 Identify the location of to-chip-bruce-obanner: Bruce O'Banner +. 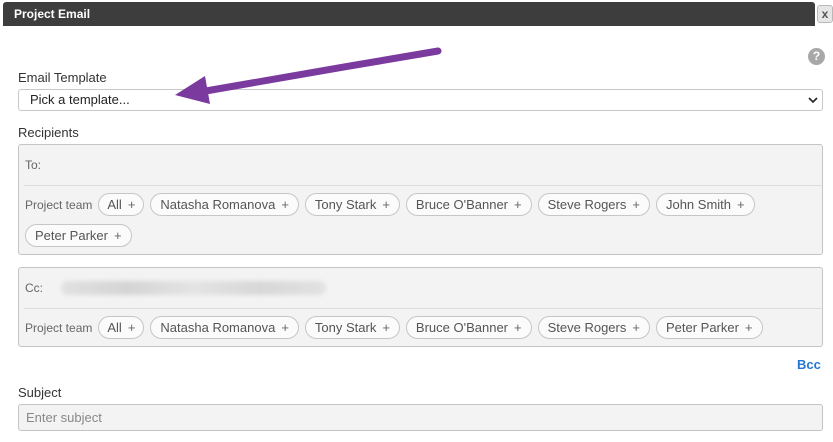
(468, 204).